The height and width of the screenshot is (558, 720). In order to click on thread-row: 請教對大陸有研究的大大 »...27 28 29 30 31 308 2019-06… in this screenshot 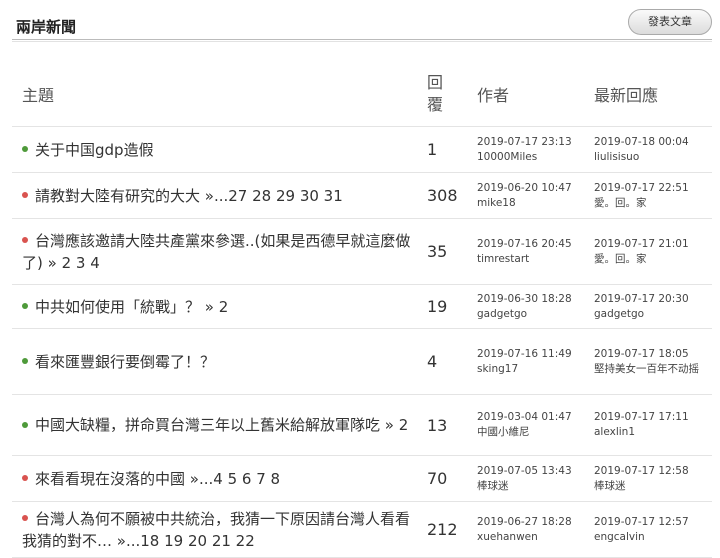, I will do `click(362, 195)`.